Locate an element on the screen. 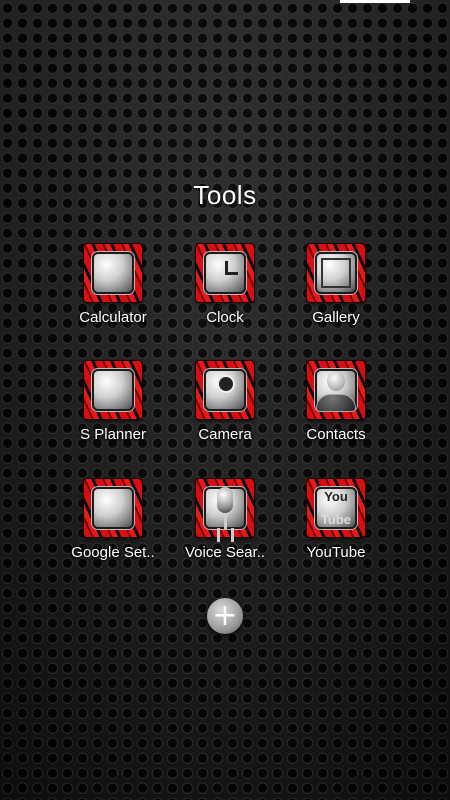 This screenshot has height=800, width=450. app-label: Gallery is located at coordinates (336, 317).